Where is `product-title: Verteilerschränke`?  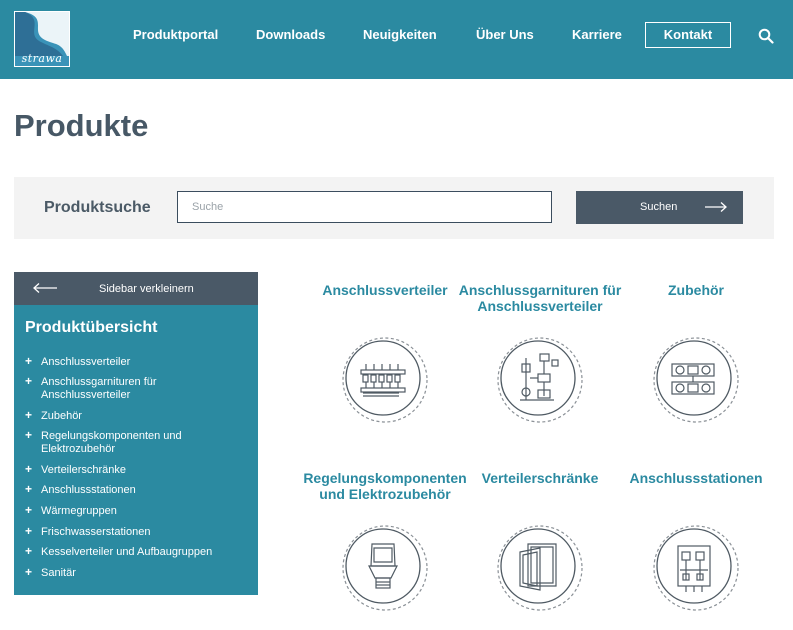
product-title: Verteilerschränke is located at coordinates (540, 478).